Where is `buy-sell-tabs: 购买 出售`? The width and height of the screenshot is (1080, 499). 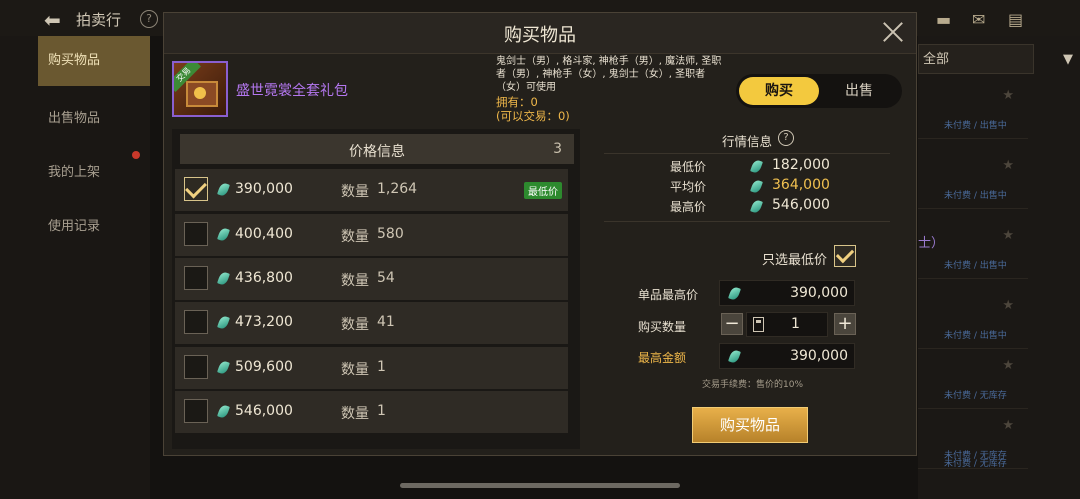 buy-sell-tabs: 购买 出售 is located at coordinates (819, 91).